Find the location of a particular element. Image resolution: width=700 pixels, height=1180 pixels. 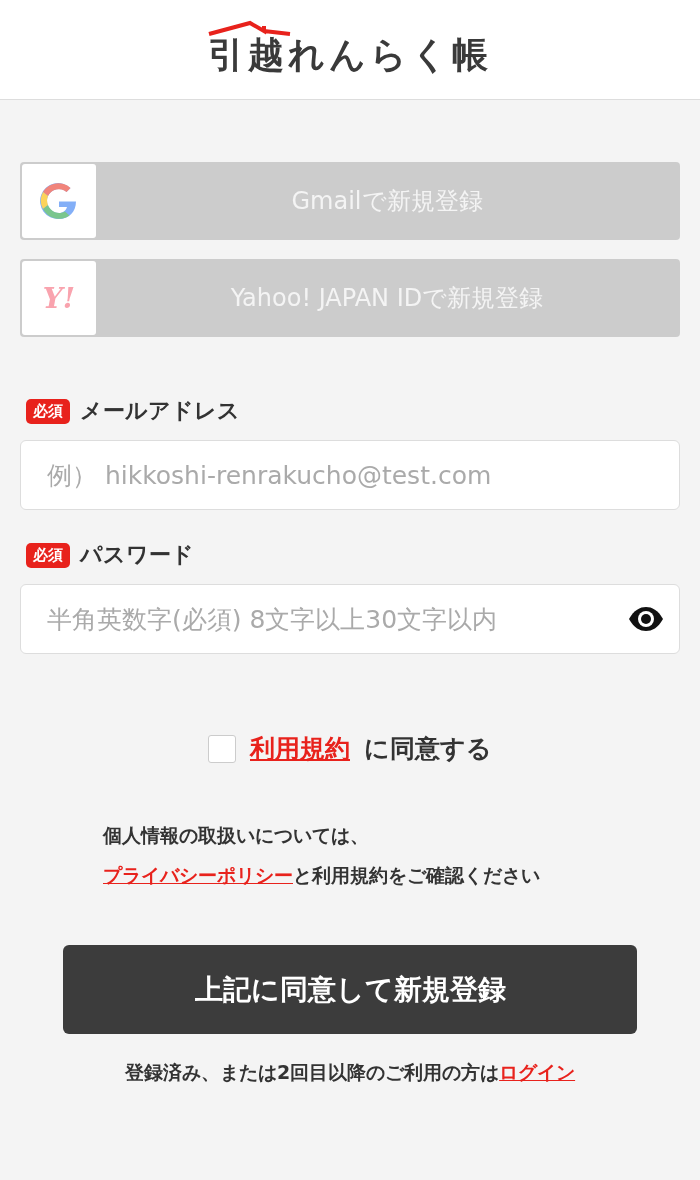

eye-icon is located at coordinates (646, 619).